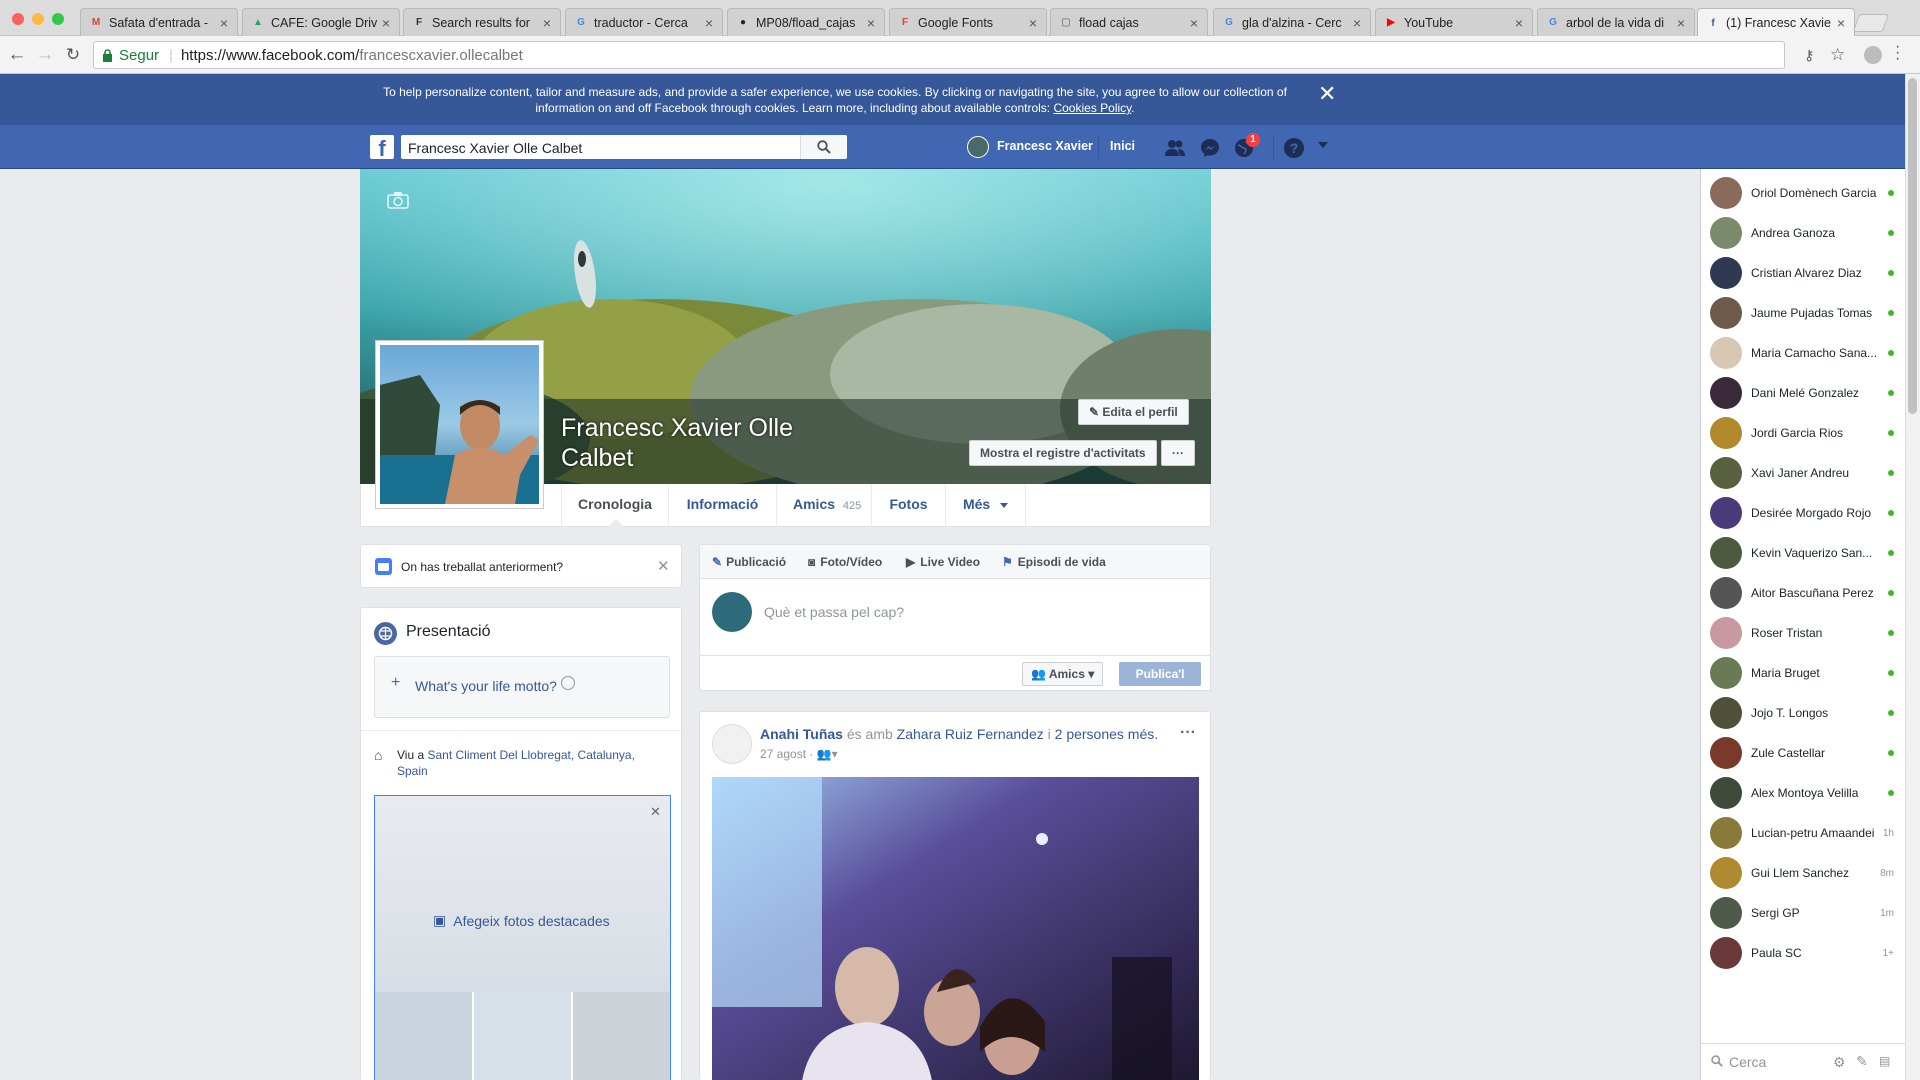 The image size is (1920, 1080). Describe the element at coordinates (909, 505) in the screenshot. I see `tab-photos: Fotos` at that location.